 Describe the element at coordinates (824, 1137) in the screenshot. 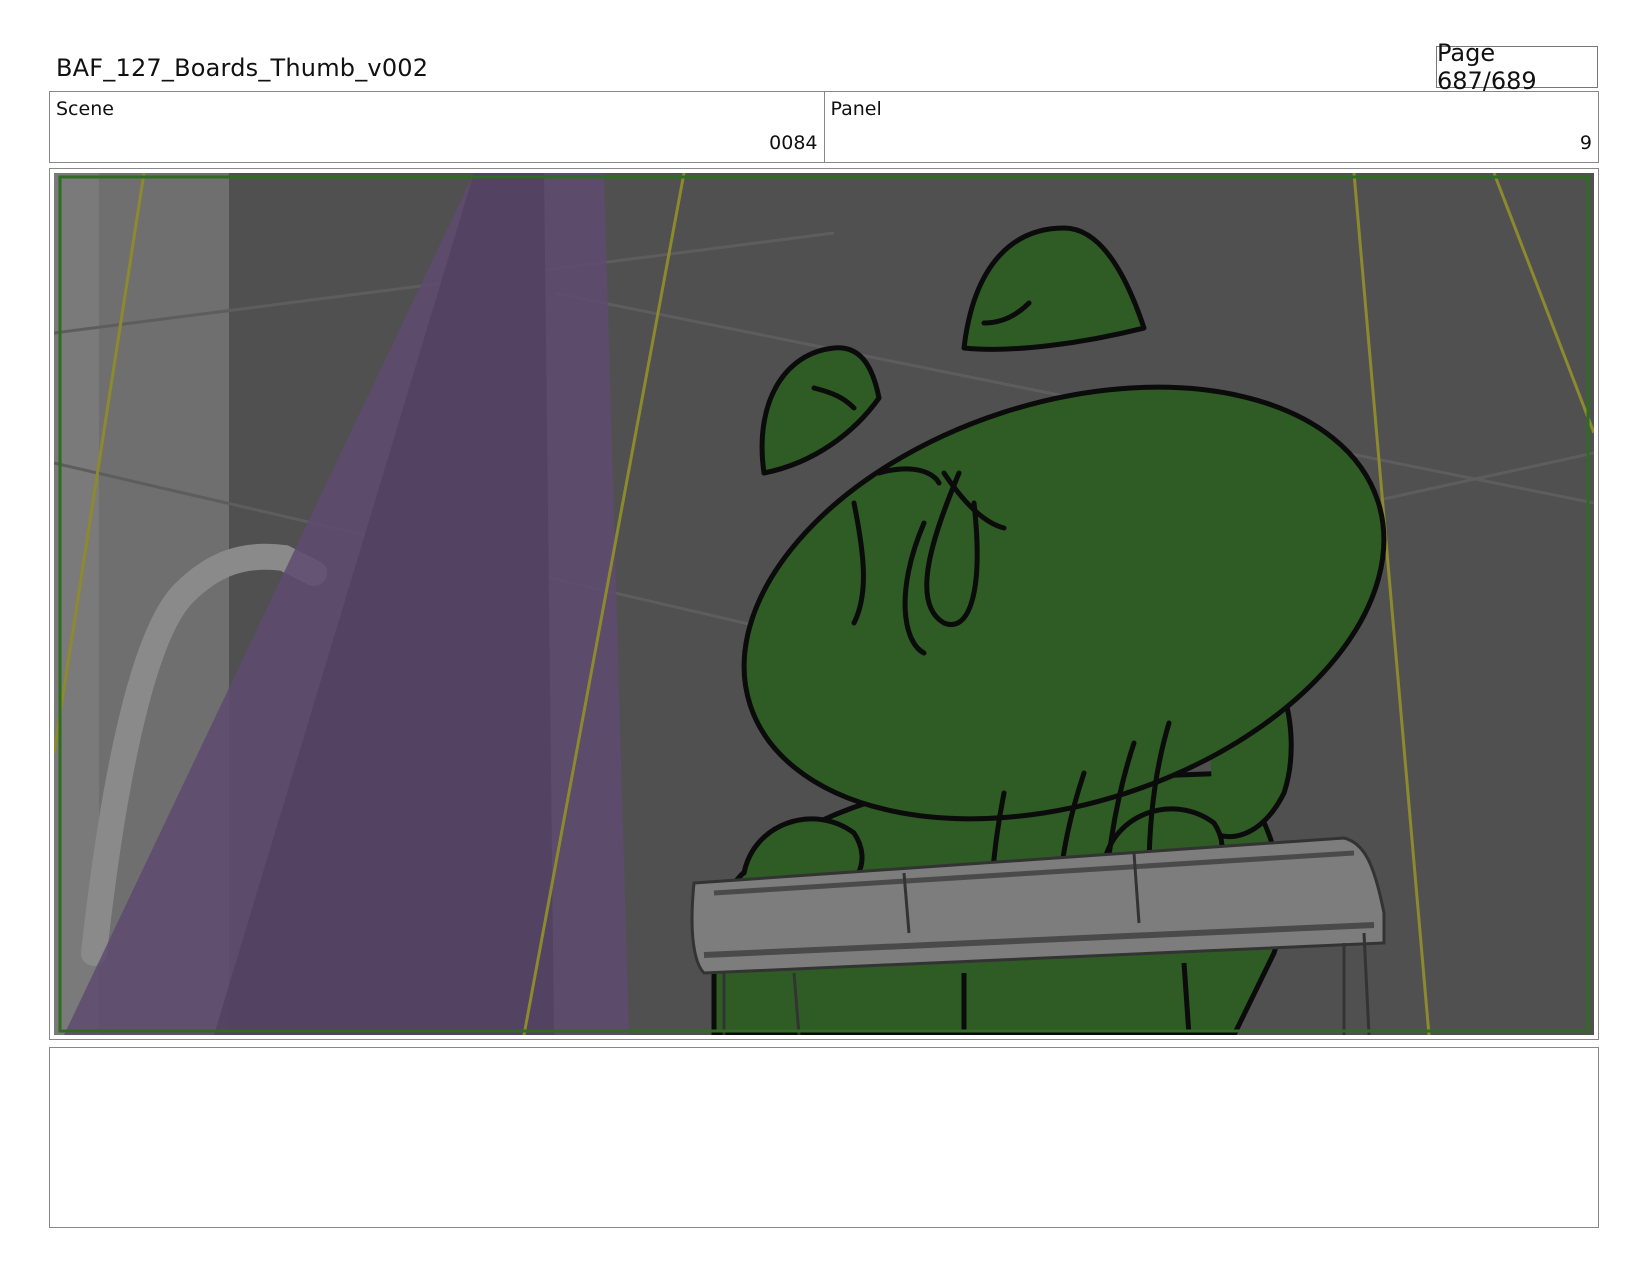

I see `notes-box` at that location.